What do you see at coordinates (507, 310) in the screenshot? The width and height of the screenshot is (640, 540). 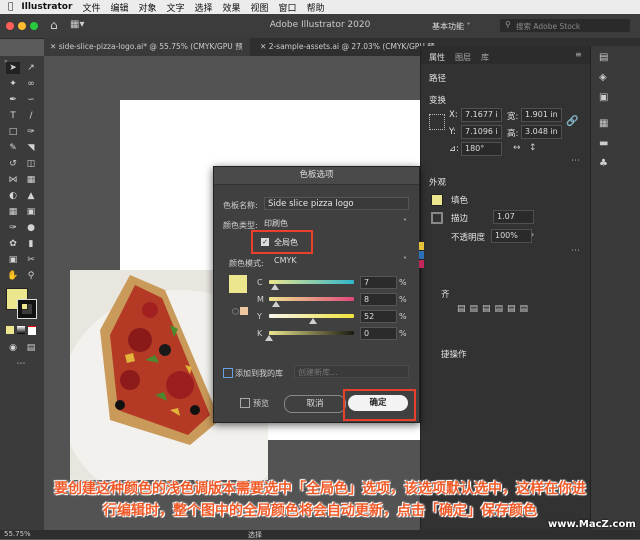 I see `align-buttons: ▤▤▤▤▤▤` at bounding box center [507, 310].